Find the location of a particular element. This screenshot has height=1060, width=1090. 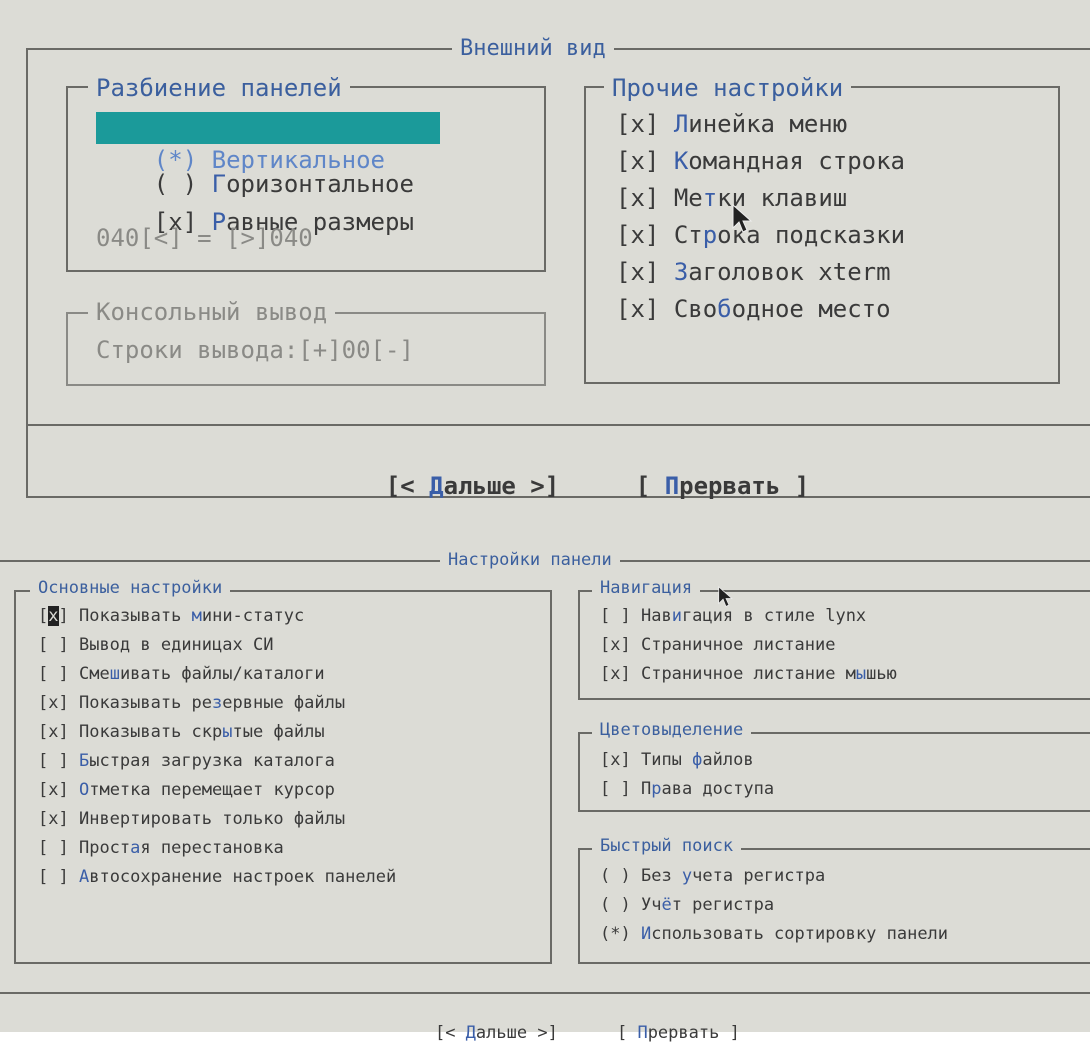

panel-abort-button: [ Прервать ] is located at coordinates (658, 1033).